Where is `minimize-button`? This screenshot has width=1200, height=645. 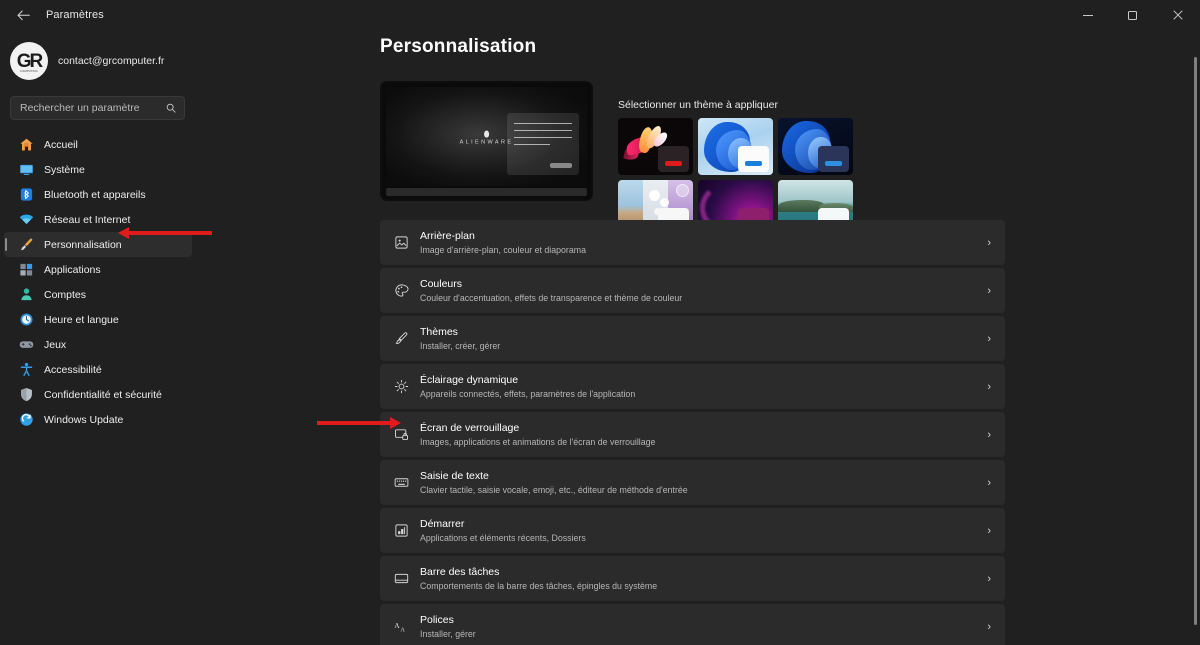 minimize-button is located at coordinates (1087, 15).